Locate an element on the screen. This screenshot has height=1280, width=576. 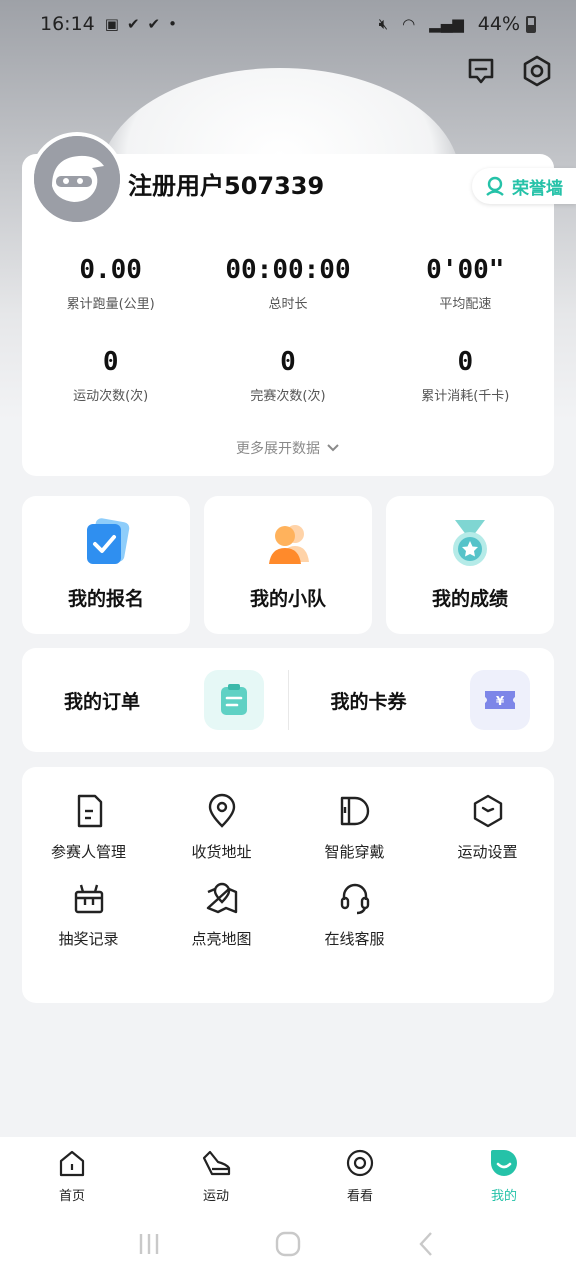
home-nav-button is located at coordinates (288, 1244).